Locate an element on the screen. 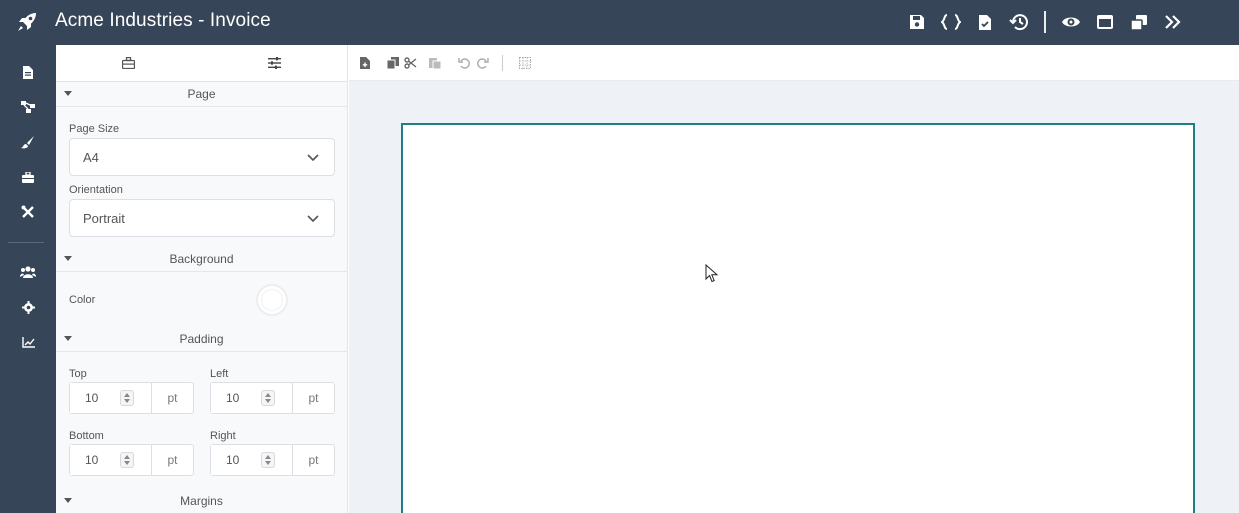  tab-properties is located at coordinates (275, 63).